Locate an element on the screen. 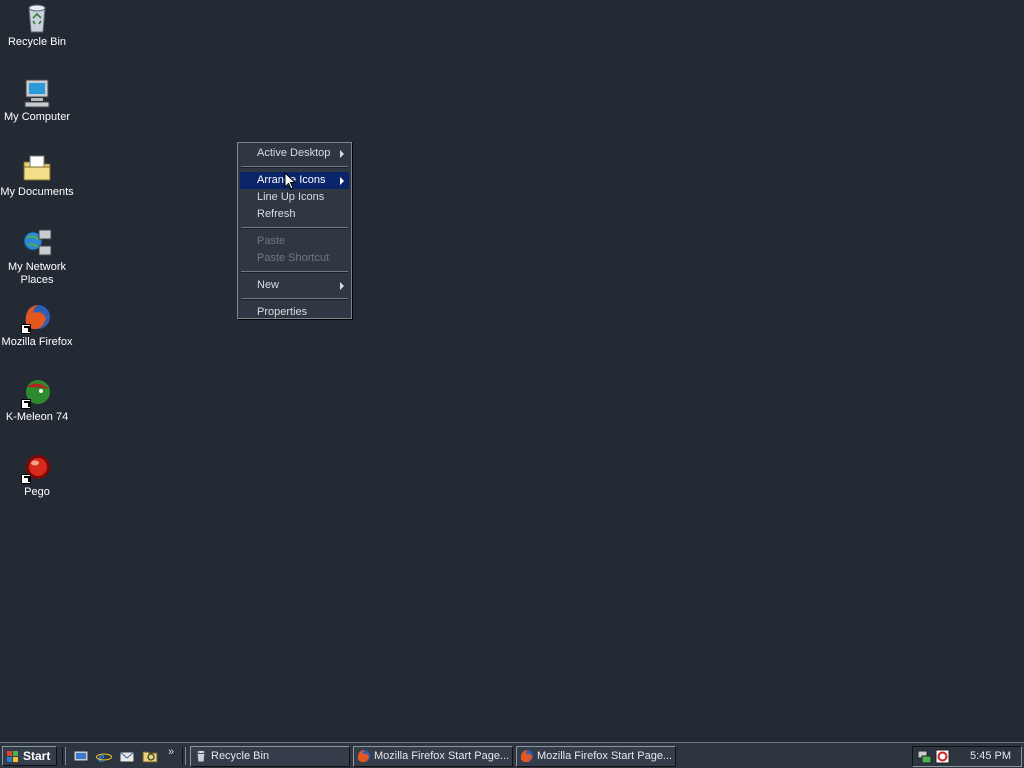 This screenshot has height=768, width=1024. desktop-icon-my-computer: My Computer is located at coordinates (37, 100).